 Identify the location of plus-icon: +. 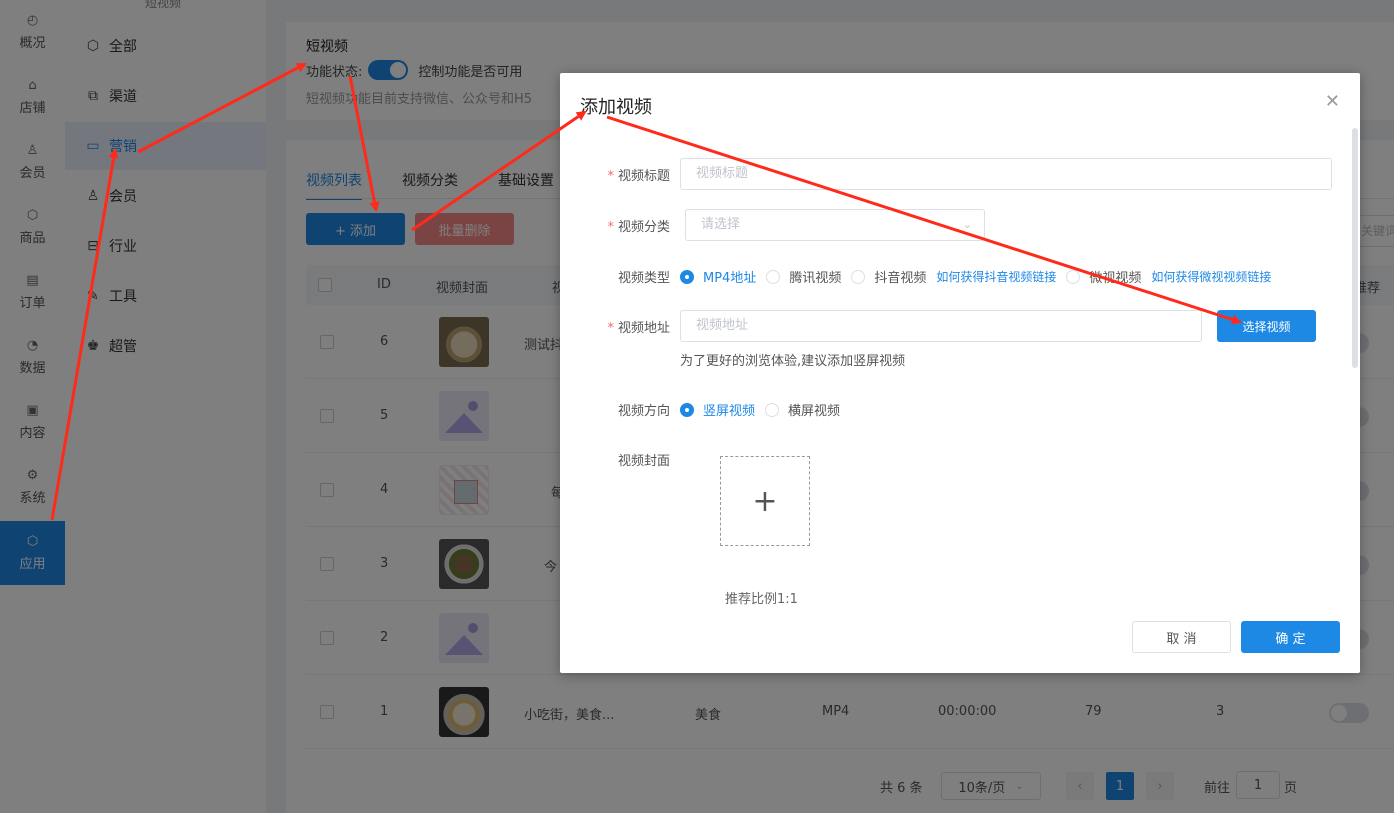
(765, 501).